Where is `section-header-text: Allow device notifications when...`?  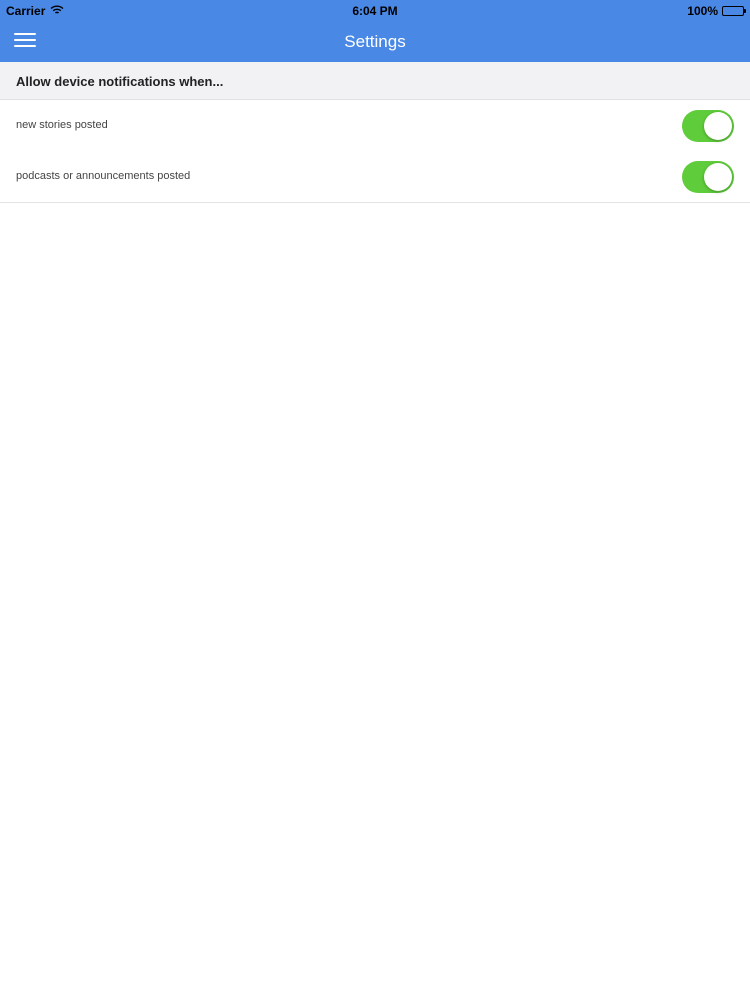
section-header-text: Allow device notifications when... is located at coordinates (120, 81).